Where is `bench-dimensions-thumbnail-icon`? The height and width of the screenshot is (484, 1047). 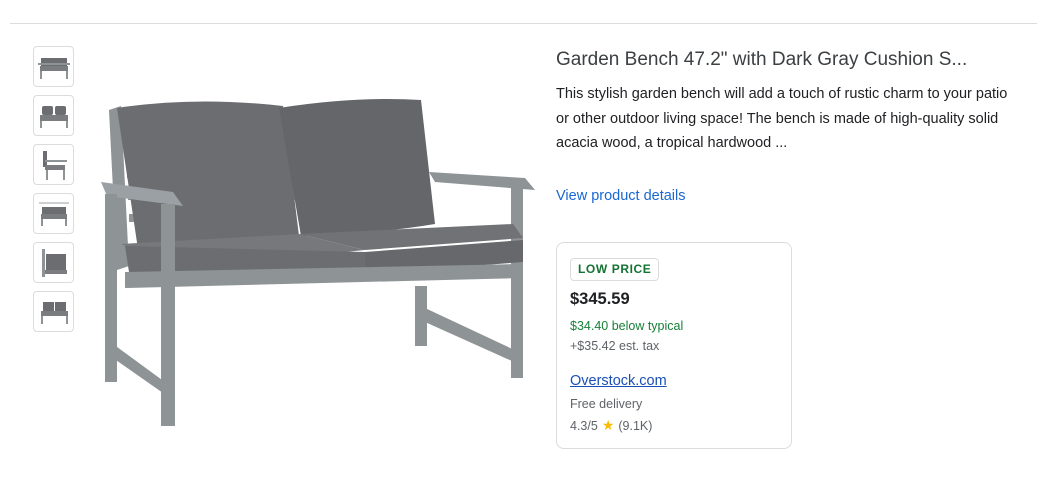 bench-dimensions-thumbnail-icon is located at coordinates (53, 214).